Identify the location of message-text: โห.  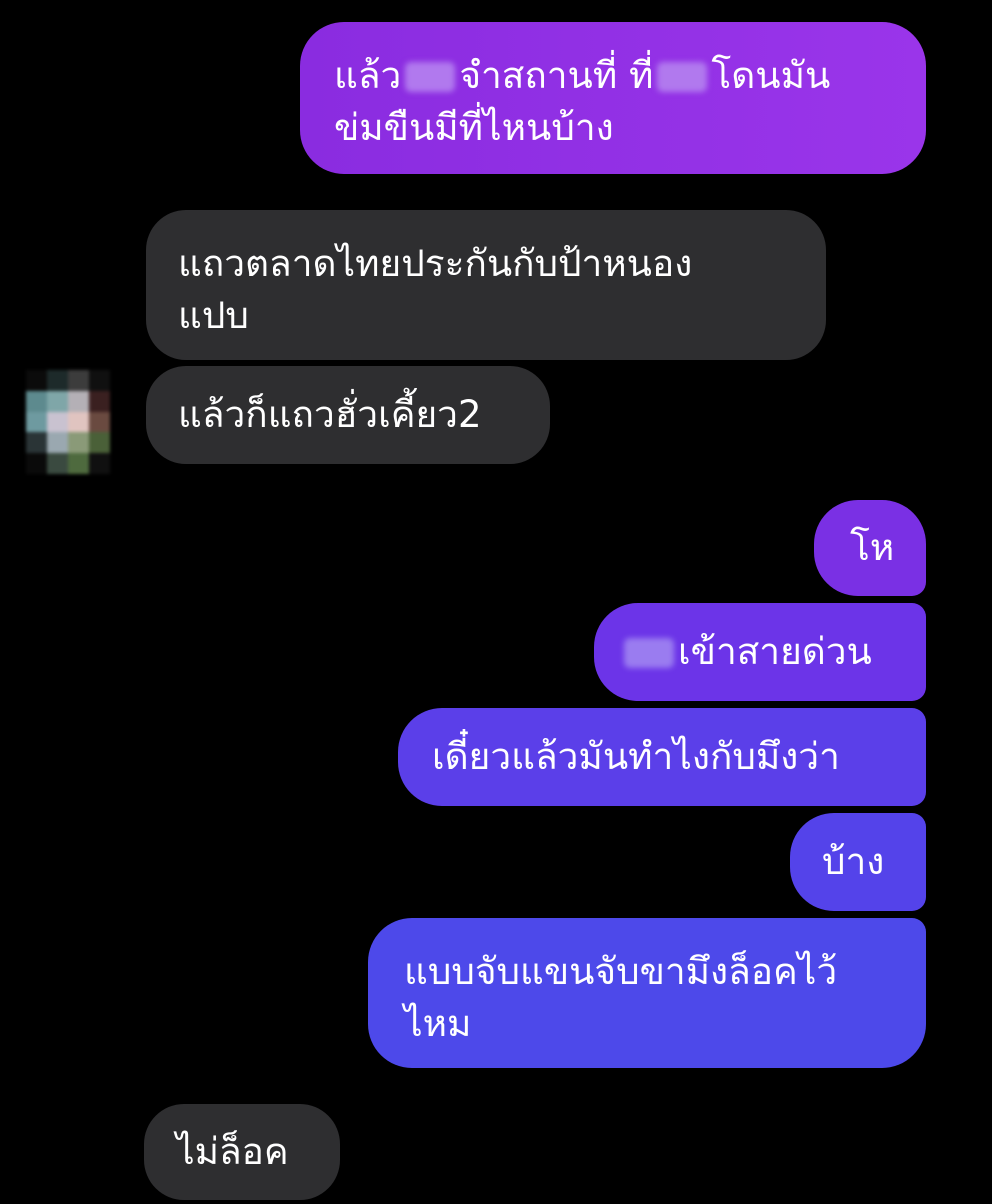
(872, 547).